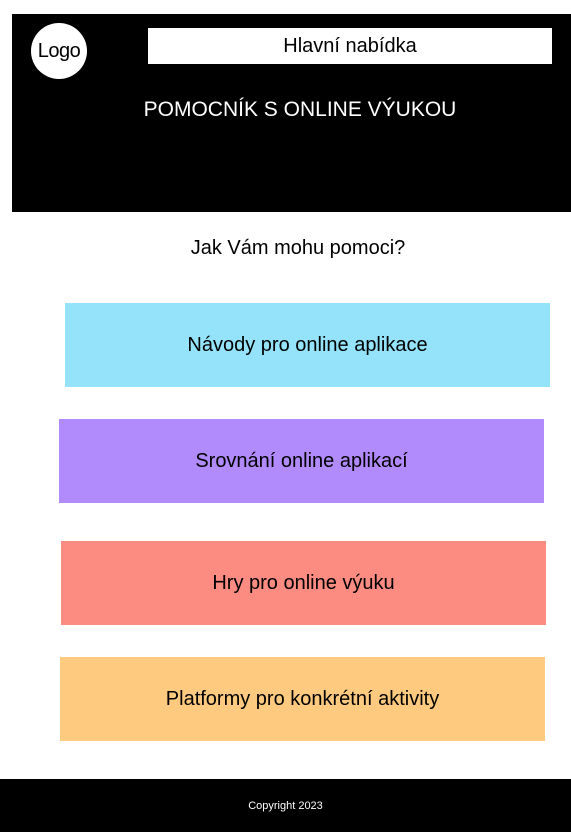 The width and height of the screenshot is (571, 832). Describe the element at coordinates (350, 46) in the screenshot. I see `main-menu-button: Hlavní nabídka` at that location.